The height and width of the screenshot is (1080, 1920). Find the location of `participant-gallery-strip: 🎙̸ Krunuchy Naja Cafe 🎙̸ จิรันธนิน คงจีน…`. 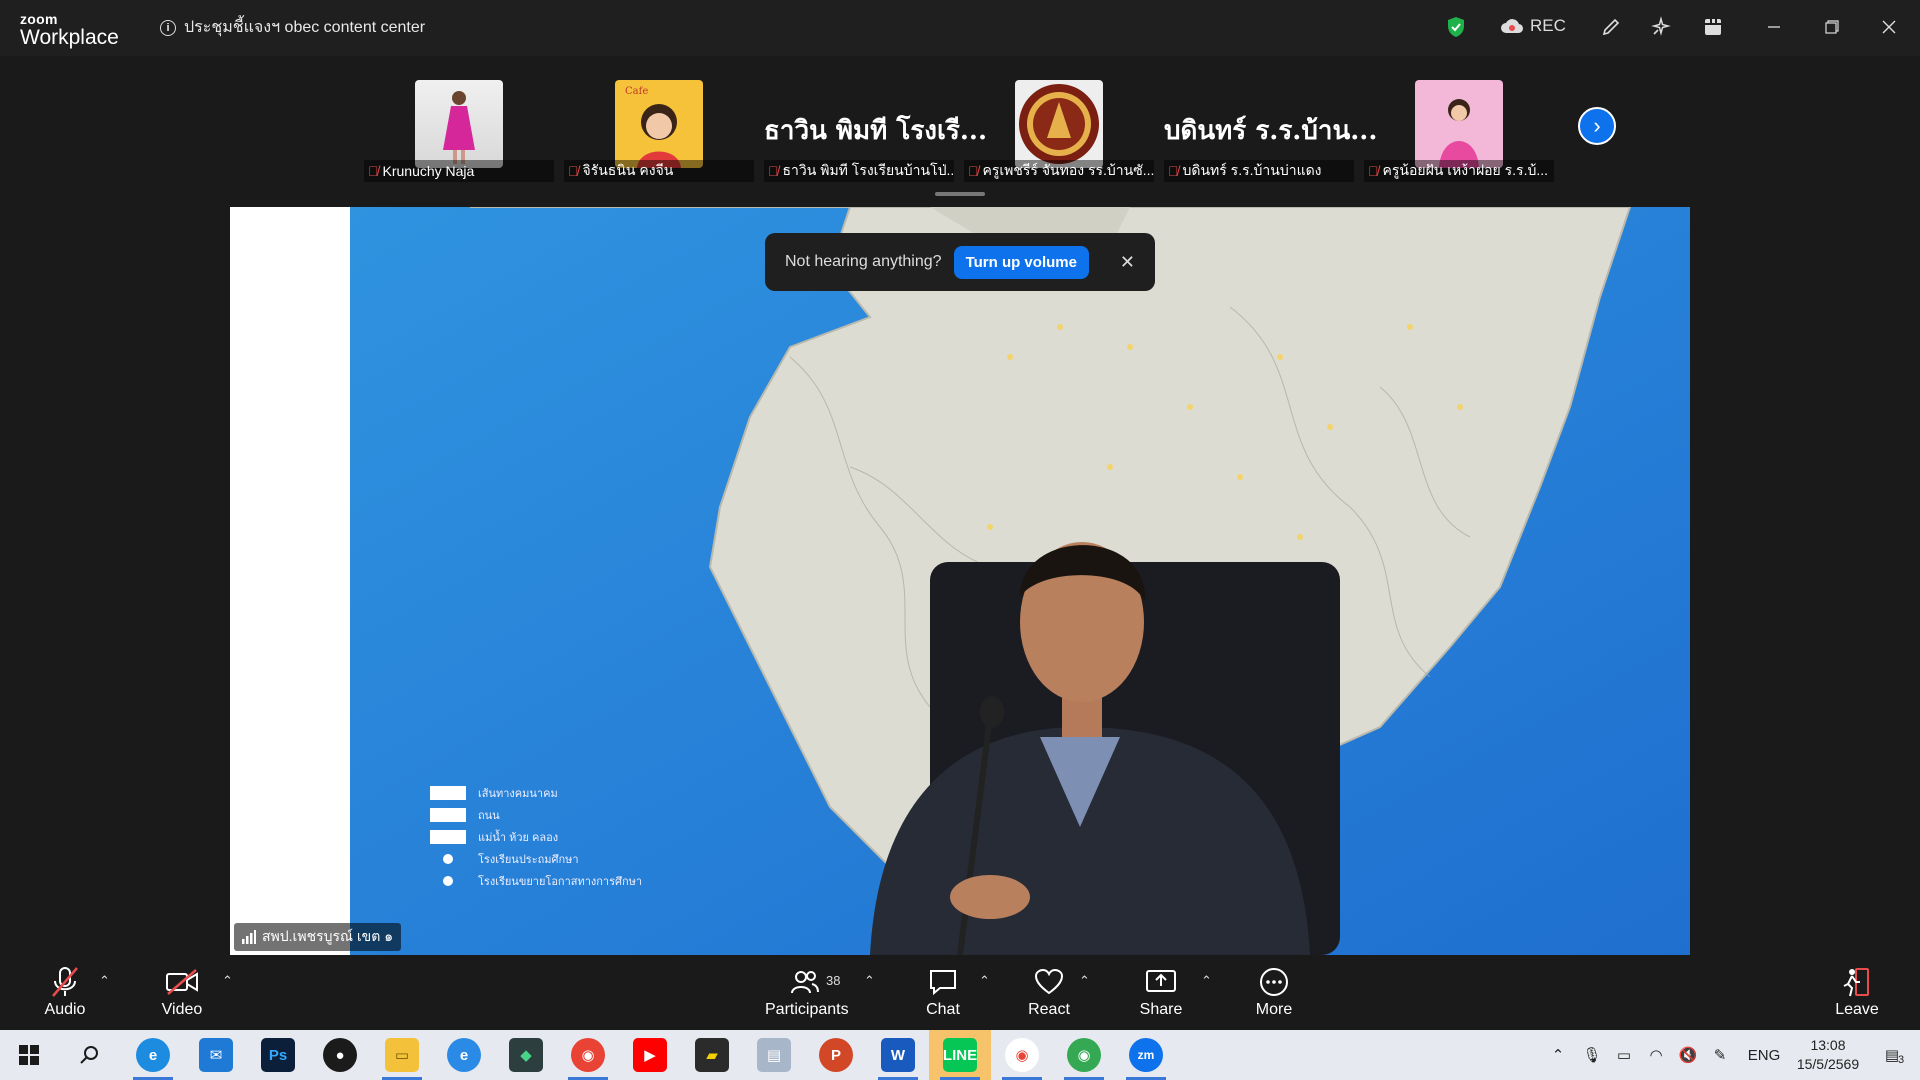

participant-gallery-strip: 🎙̸ Krunuchy Naja Cafe 🎙̸ จิรันธนิน คงจีน… is located at coordinates (960, 126).